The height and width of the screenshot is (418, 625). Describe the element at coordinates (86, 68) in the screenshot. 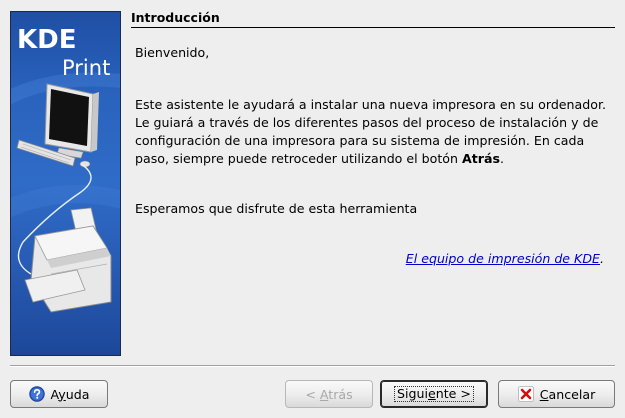

I see `print-logo-text: Print` at that location.